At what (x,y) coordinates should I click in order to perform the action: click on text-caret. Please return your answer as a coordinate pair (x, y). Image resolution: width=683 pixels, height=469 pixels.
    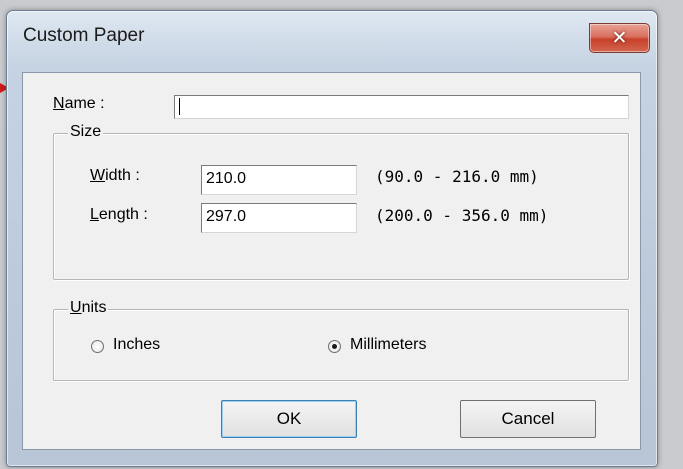
    Looking at the image, I should click on (179, 107).